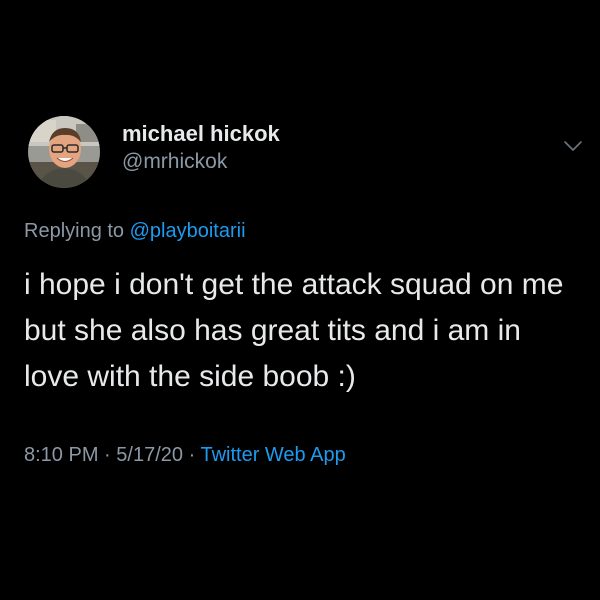  Describe the element at coordinates (573, 146) in the screenshot. I see `chevron-down-icon` at that location.